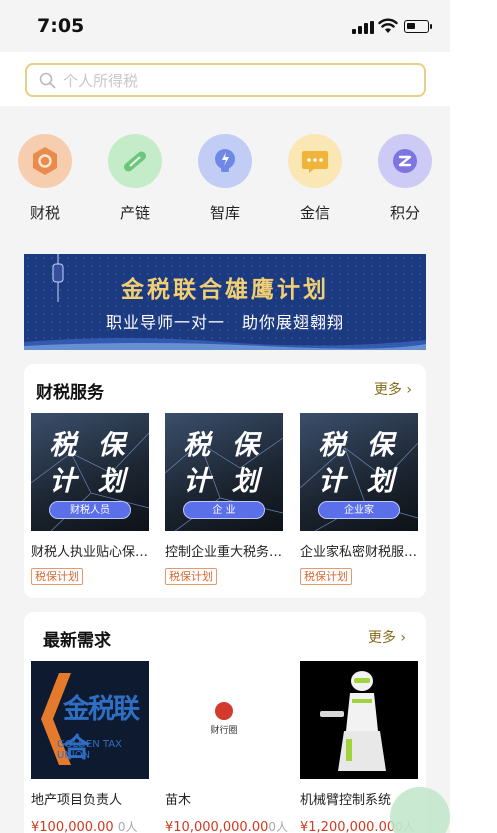 Image resolution: width=497 pixels, height=833 pixels. I want to click on wifi-icon, so click(388, 25).